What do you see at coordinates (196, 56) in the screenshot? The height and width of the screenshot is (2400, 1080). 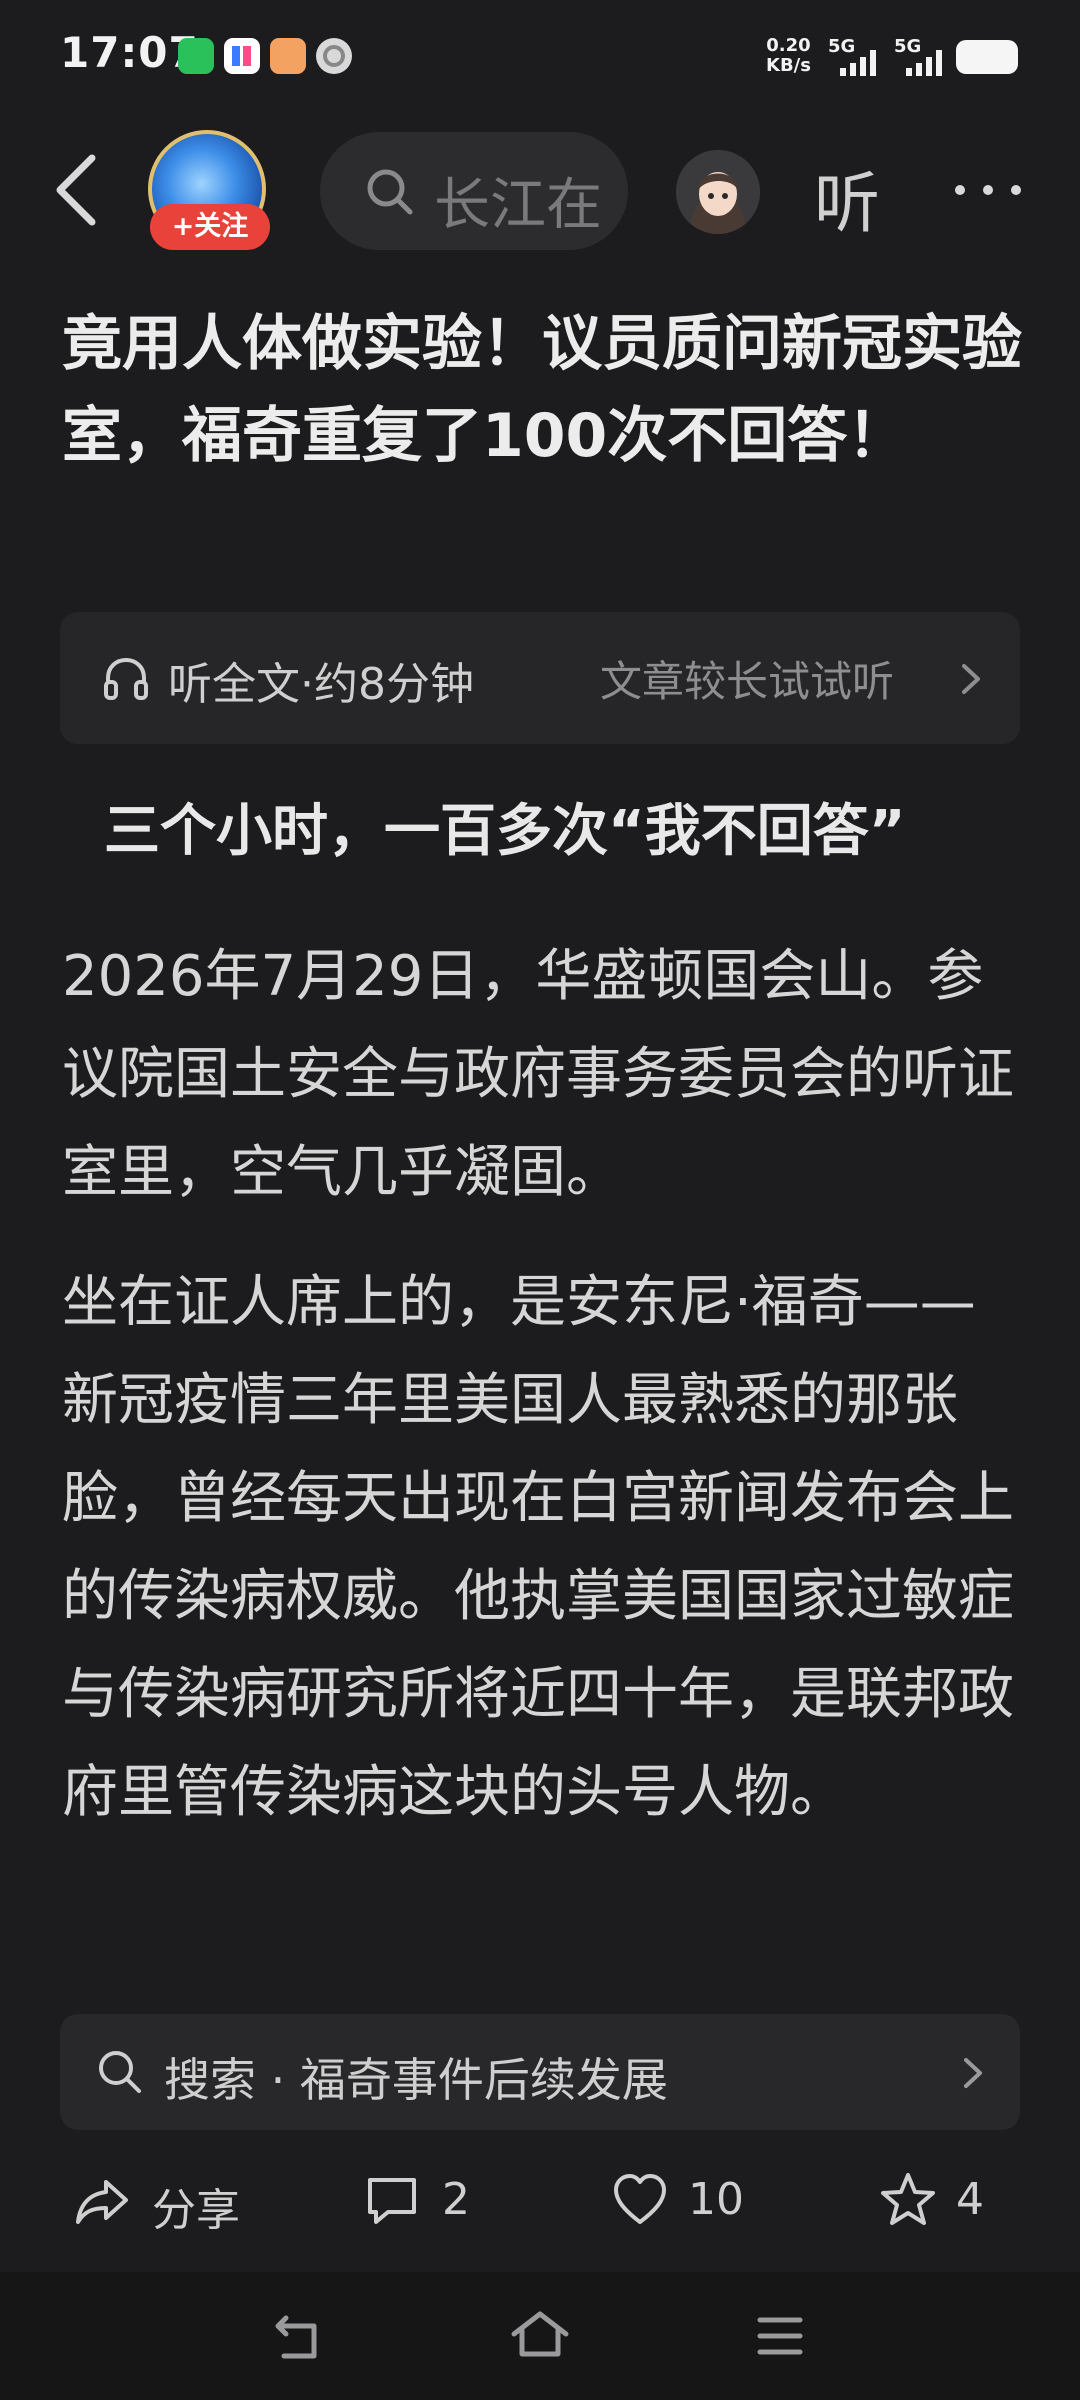 I see `wechat-app-icon` at bounding box center [196, 56].